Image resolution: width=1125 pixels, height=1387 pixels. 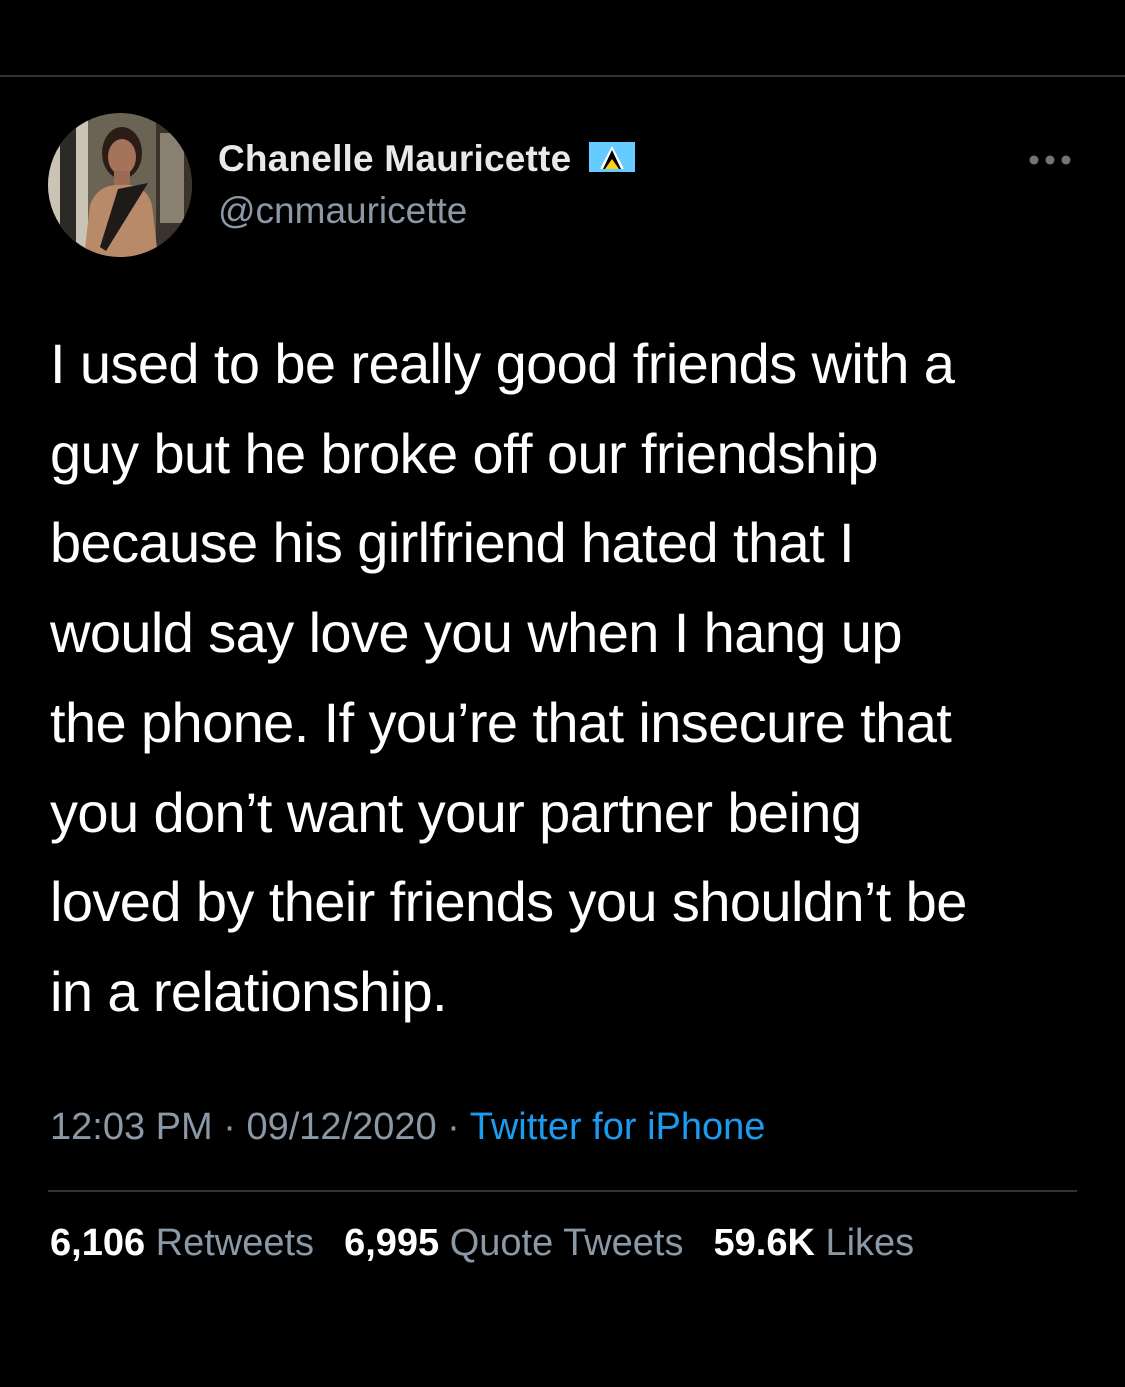 What do you see at coordinates (341, 1127) in the screenshot?
I see `tweet-date: 09/12/2020` at bounding box center [341, 1127].